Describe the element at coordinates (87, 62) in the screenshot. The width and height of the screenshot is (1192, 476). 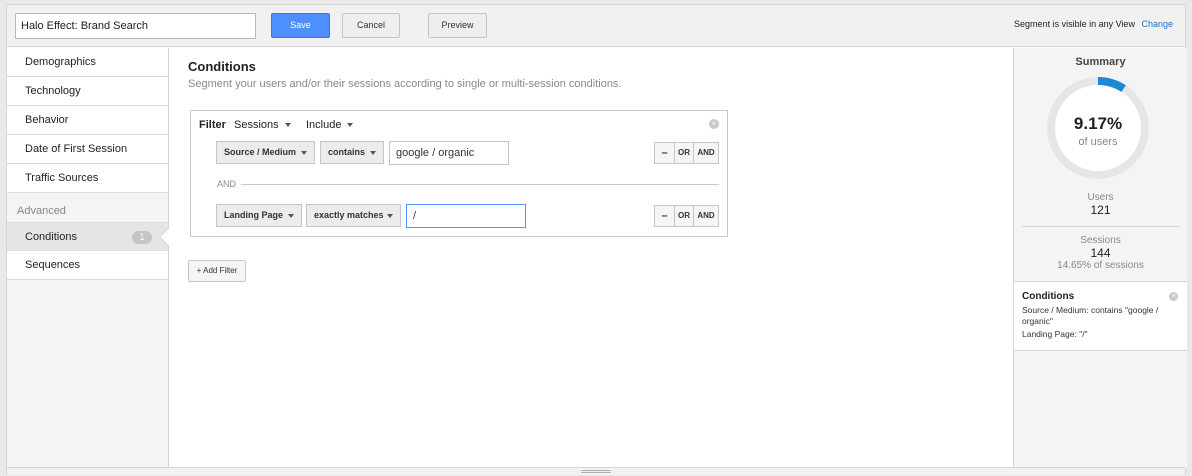
I see `sidebar-item-demographics: Demographics` at that location.